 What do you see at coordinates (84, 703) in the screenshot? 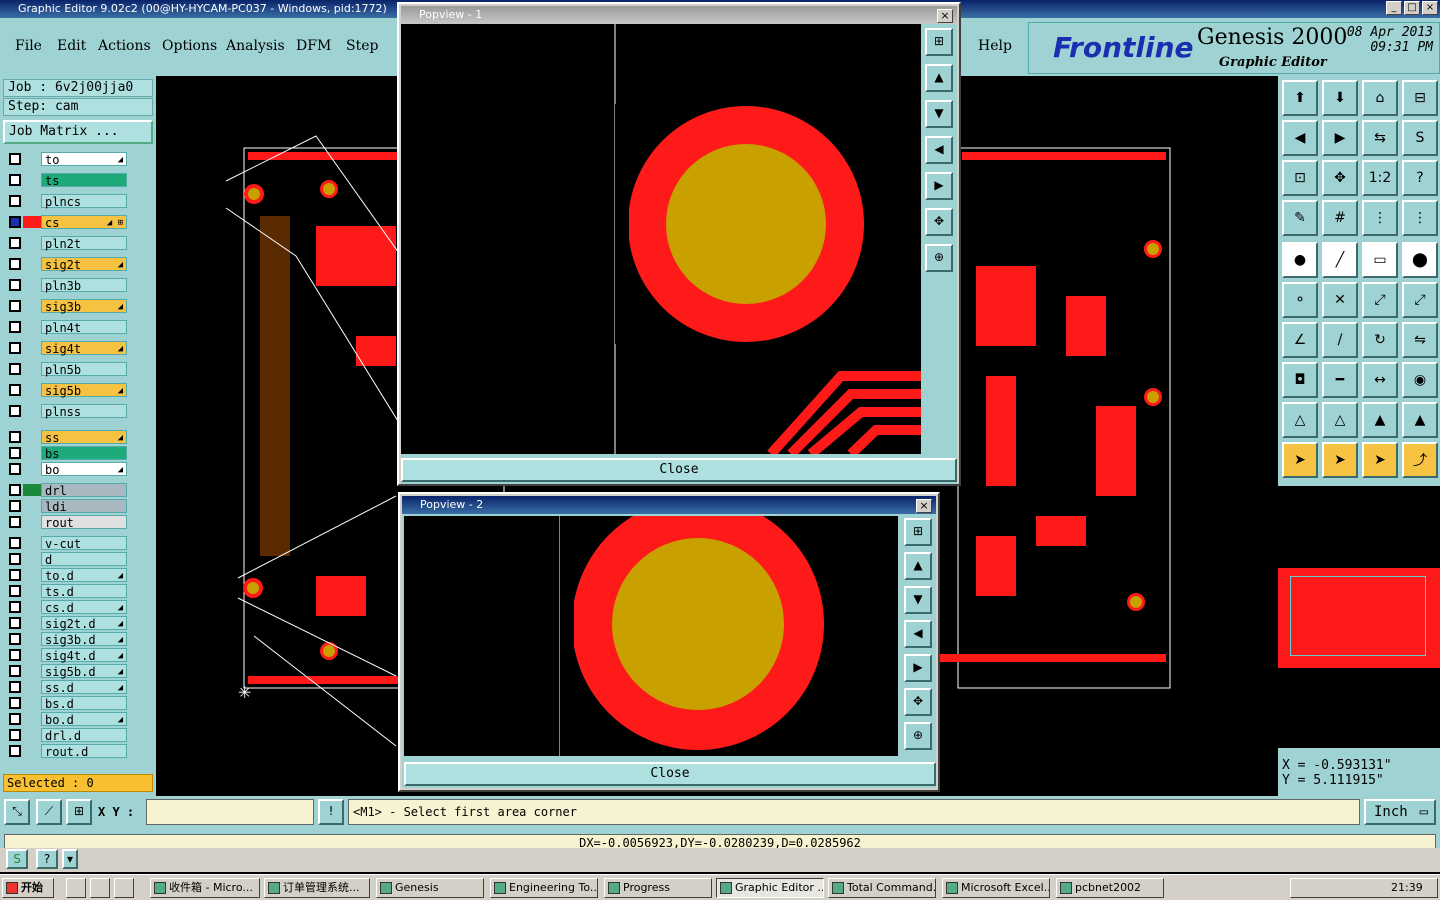
I see `layer-name: bs.d` at bounding box center [84, 703].